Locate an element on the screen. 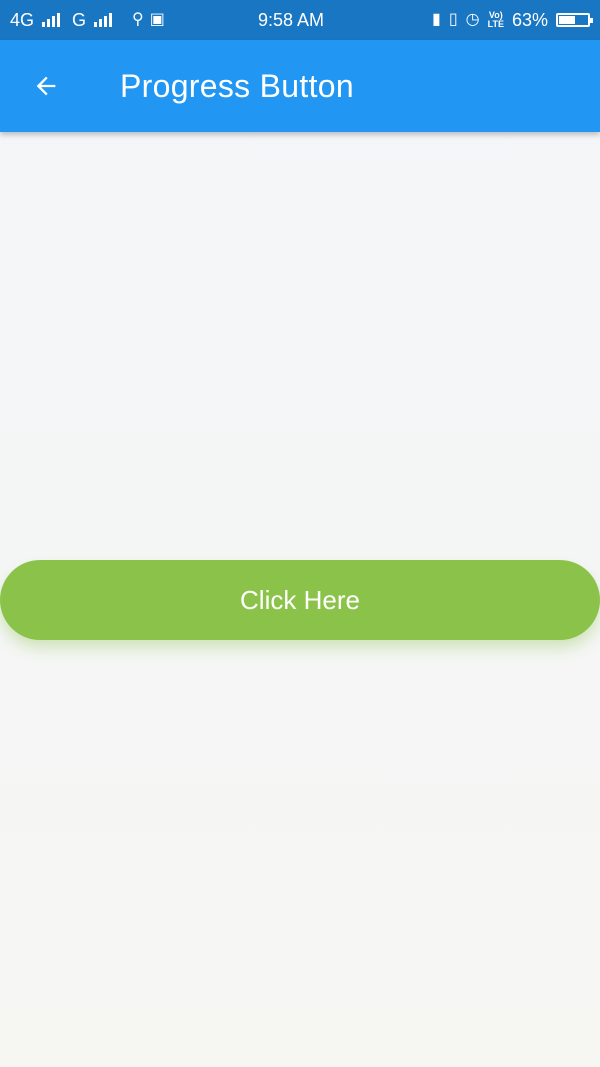 This screenshot has width=600, height=1067. network-type-label-2: G is located at coordinates (79, 20).